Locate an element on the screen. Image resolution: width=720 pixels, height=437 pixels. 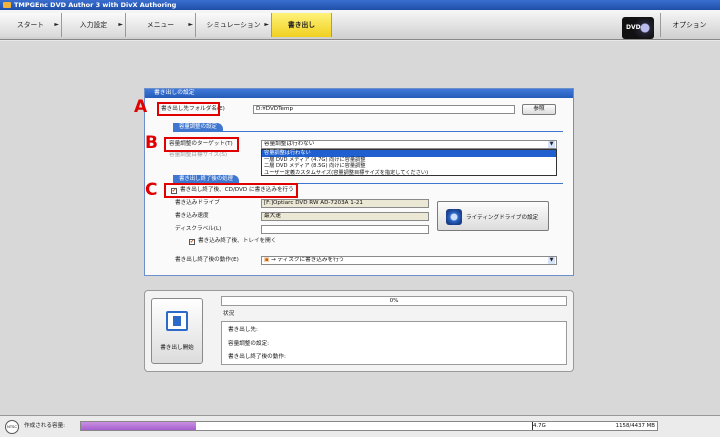
status-title: 状況 is located at coordinates (229, 314).